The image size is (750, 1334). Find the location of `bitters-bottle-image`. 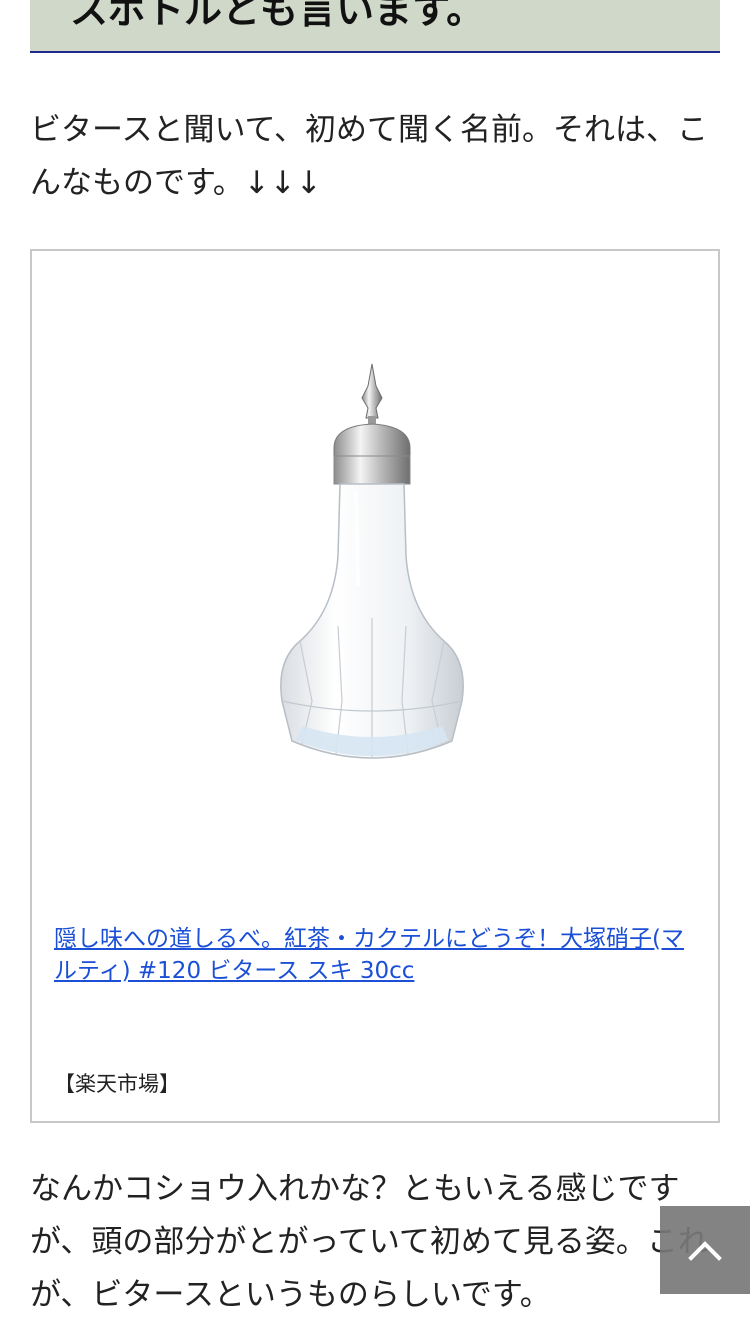

bitters-bottle-image is located at coordinates (372, 561).